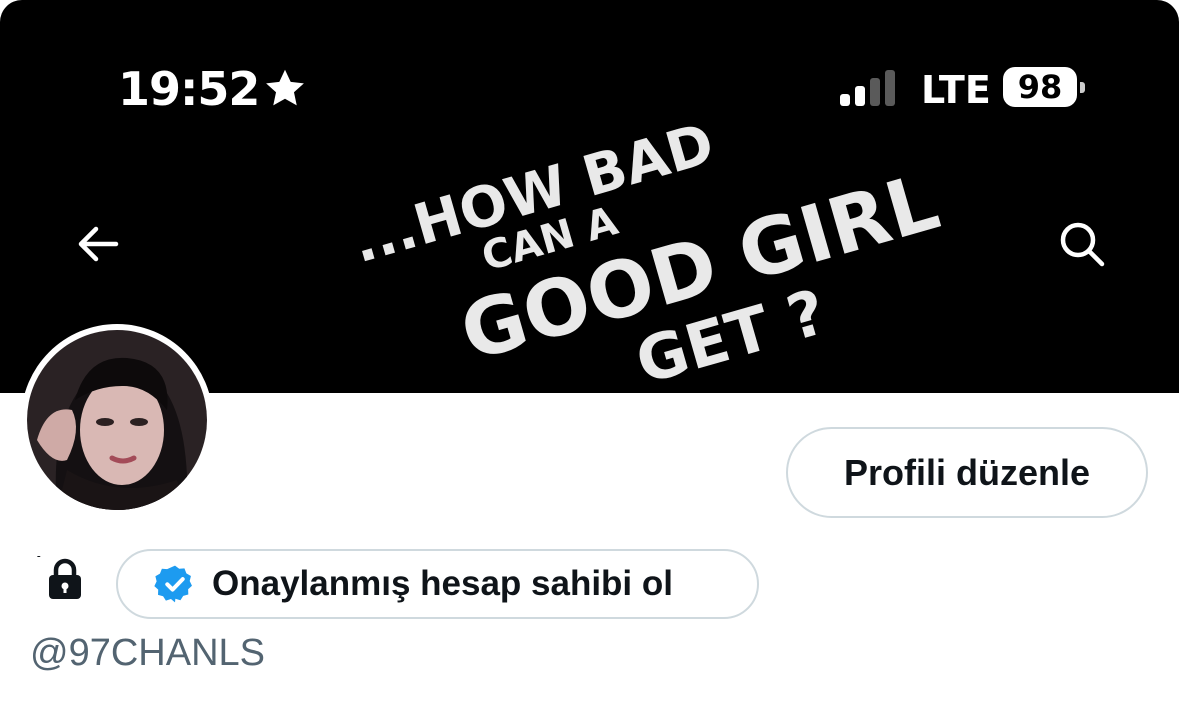  I want to click on verified-badge-icon, so click(173, 584).